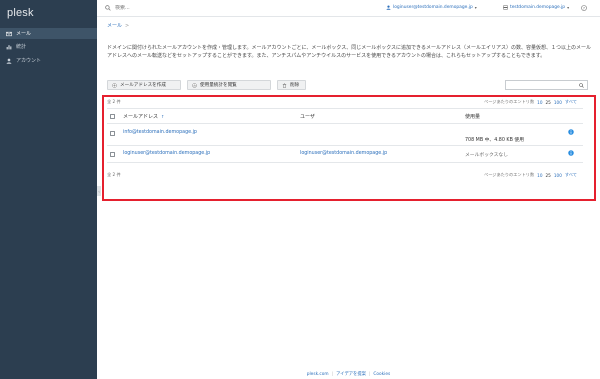 The image size is (600, 379). I want to click on row-user-link: loginuser@testdomain.demopage.jp, so click(343, 153).